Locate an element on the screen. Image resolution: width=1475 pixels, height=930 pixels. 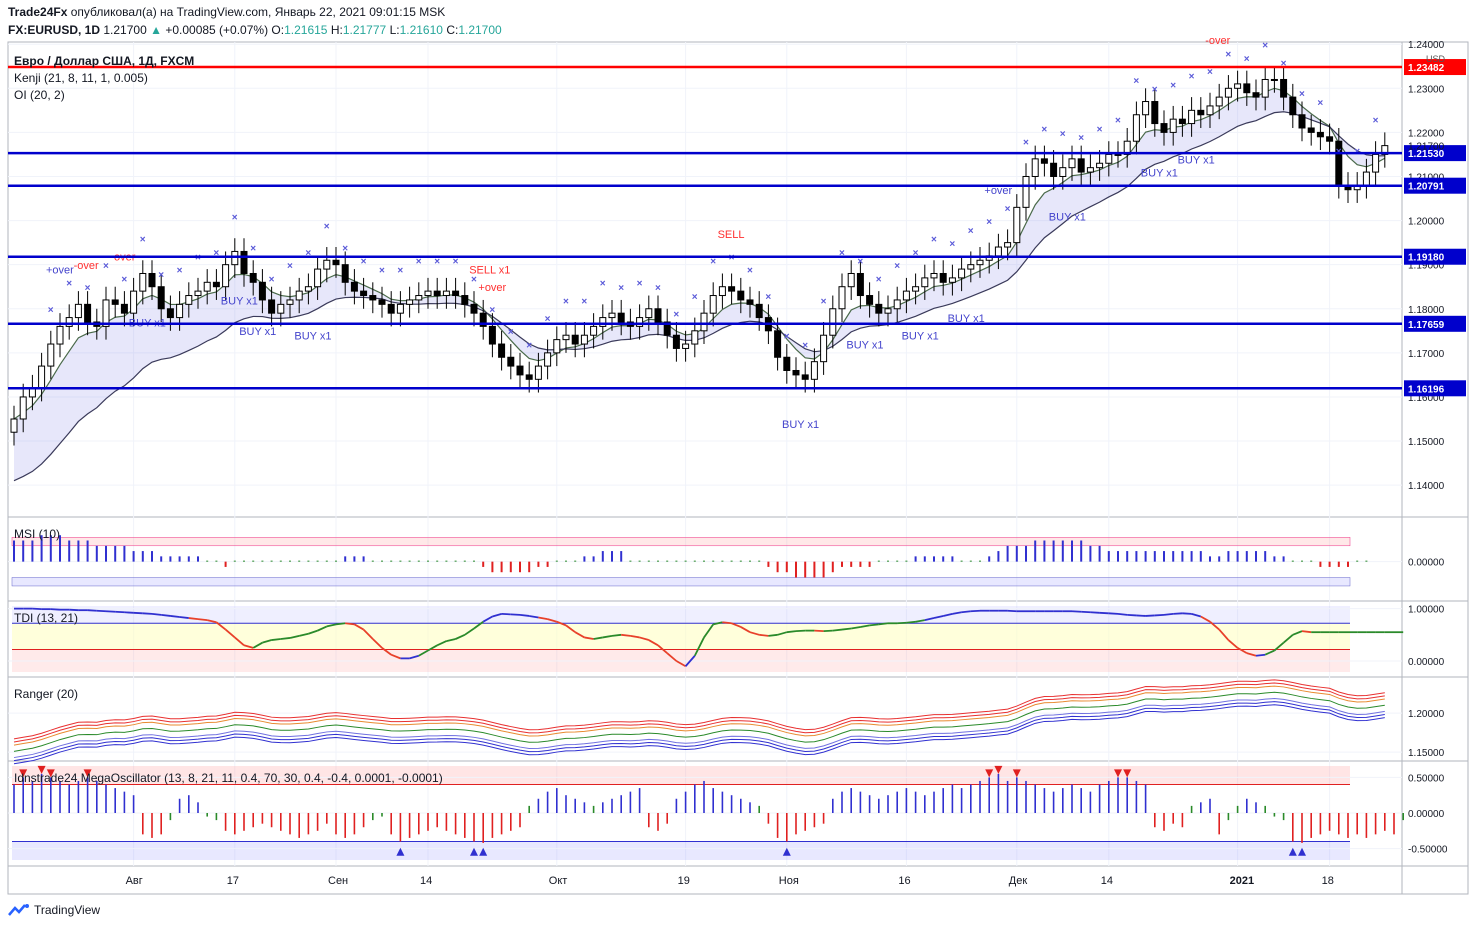
indicator-legend: OI (20, 2) is located at coordinates (39, 95).